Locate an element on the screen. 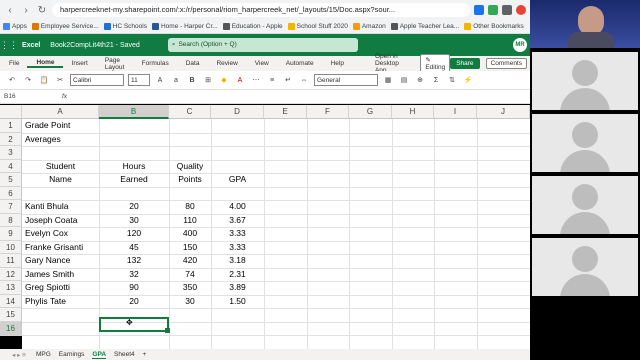 The height and width of the screenshot is (360, 640). font-color-icon: A is located at coordinates (240, 80).